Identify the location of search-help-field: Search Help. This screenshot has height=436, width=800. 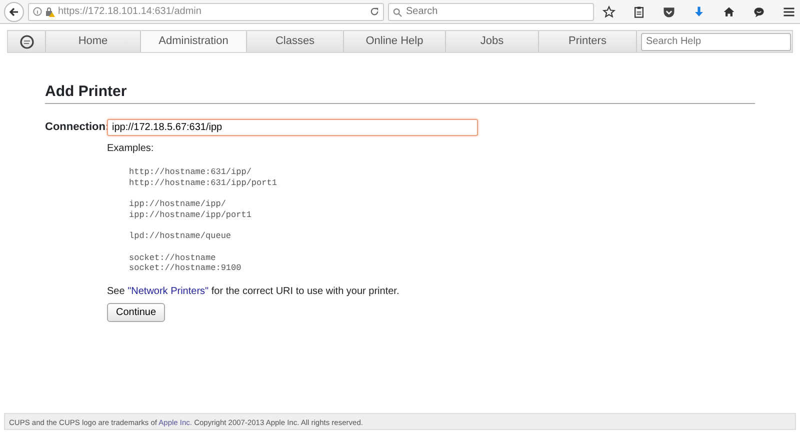
(716, 41).